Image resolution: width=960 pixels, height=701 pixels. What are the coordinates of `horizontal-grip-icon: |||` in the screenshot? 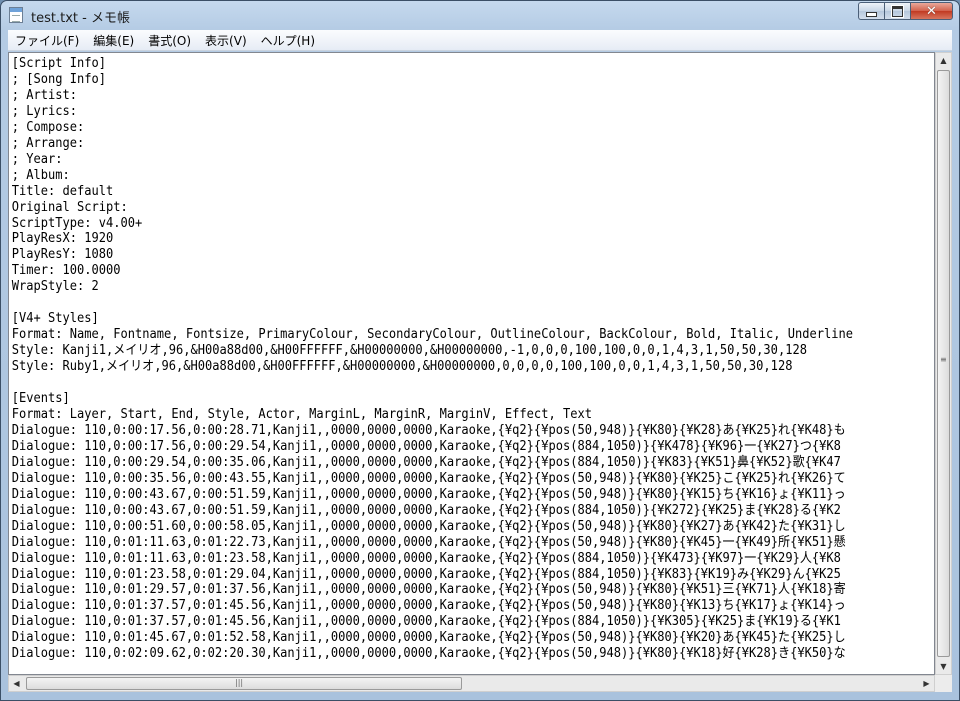 It's located at (239, 682).